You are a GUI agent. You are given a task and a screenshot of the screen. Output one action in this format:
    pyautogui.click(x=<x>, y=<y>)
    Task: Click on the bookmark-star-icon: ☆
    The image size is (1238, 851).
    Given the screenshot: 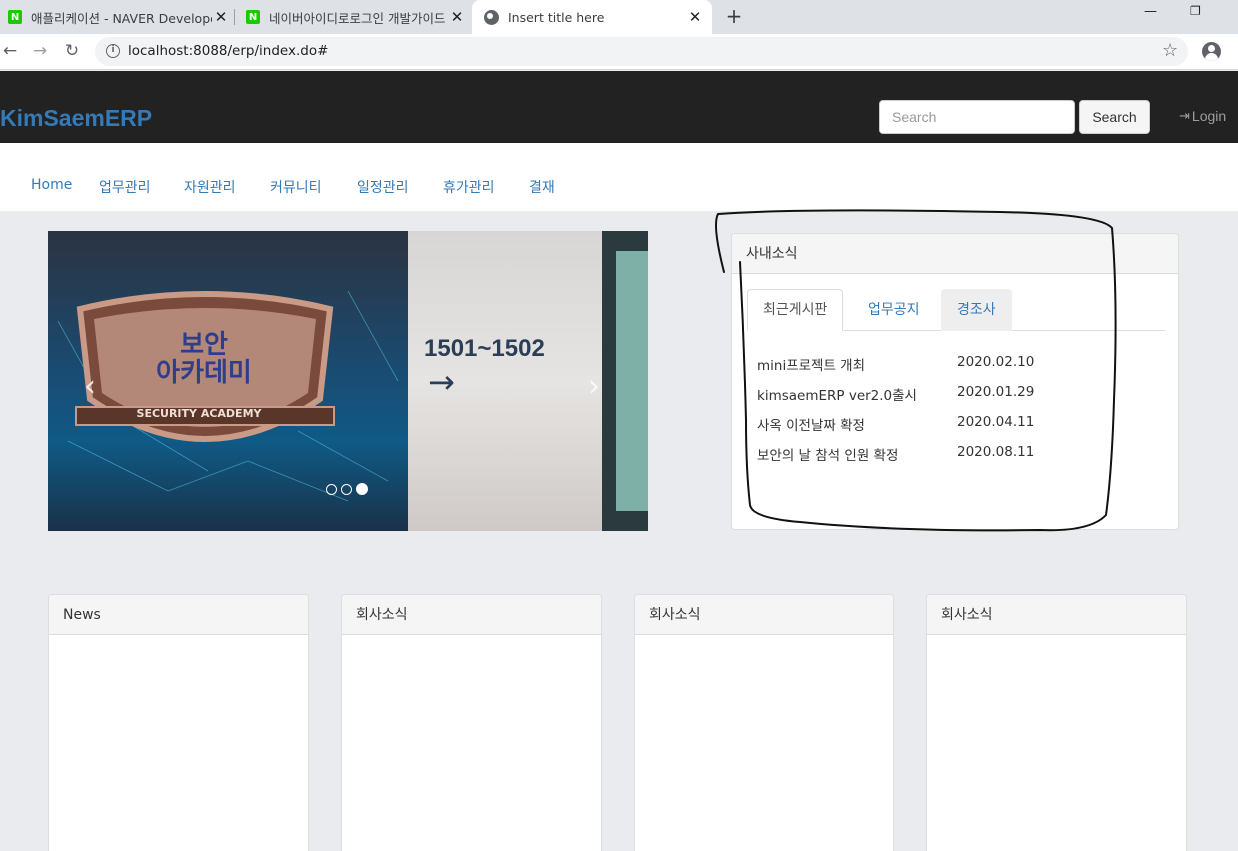 What is the action you would take?
    pyautogui.click(x=1170, y=50)
    